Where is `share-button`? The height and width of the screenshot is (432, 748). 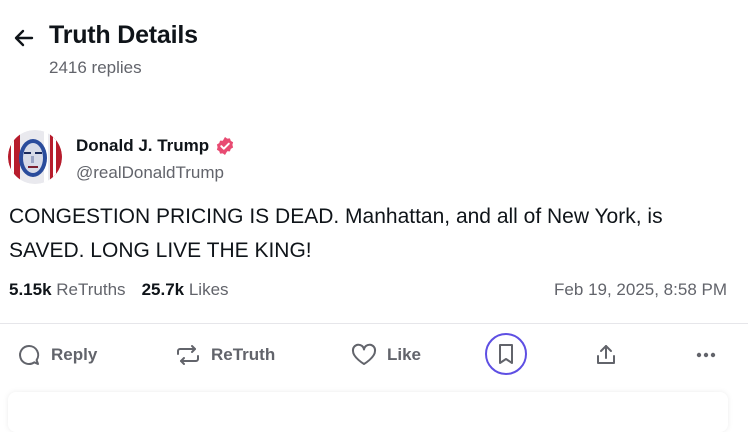
share-button is located at coordinates (606, 355).